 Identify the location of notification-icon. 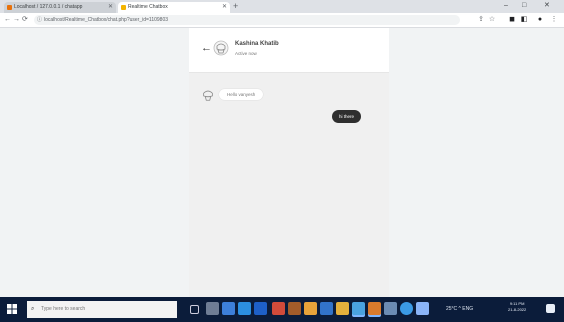
(550, 308).